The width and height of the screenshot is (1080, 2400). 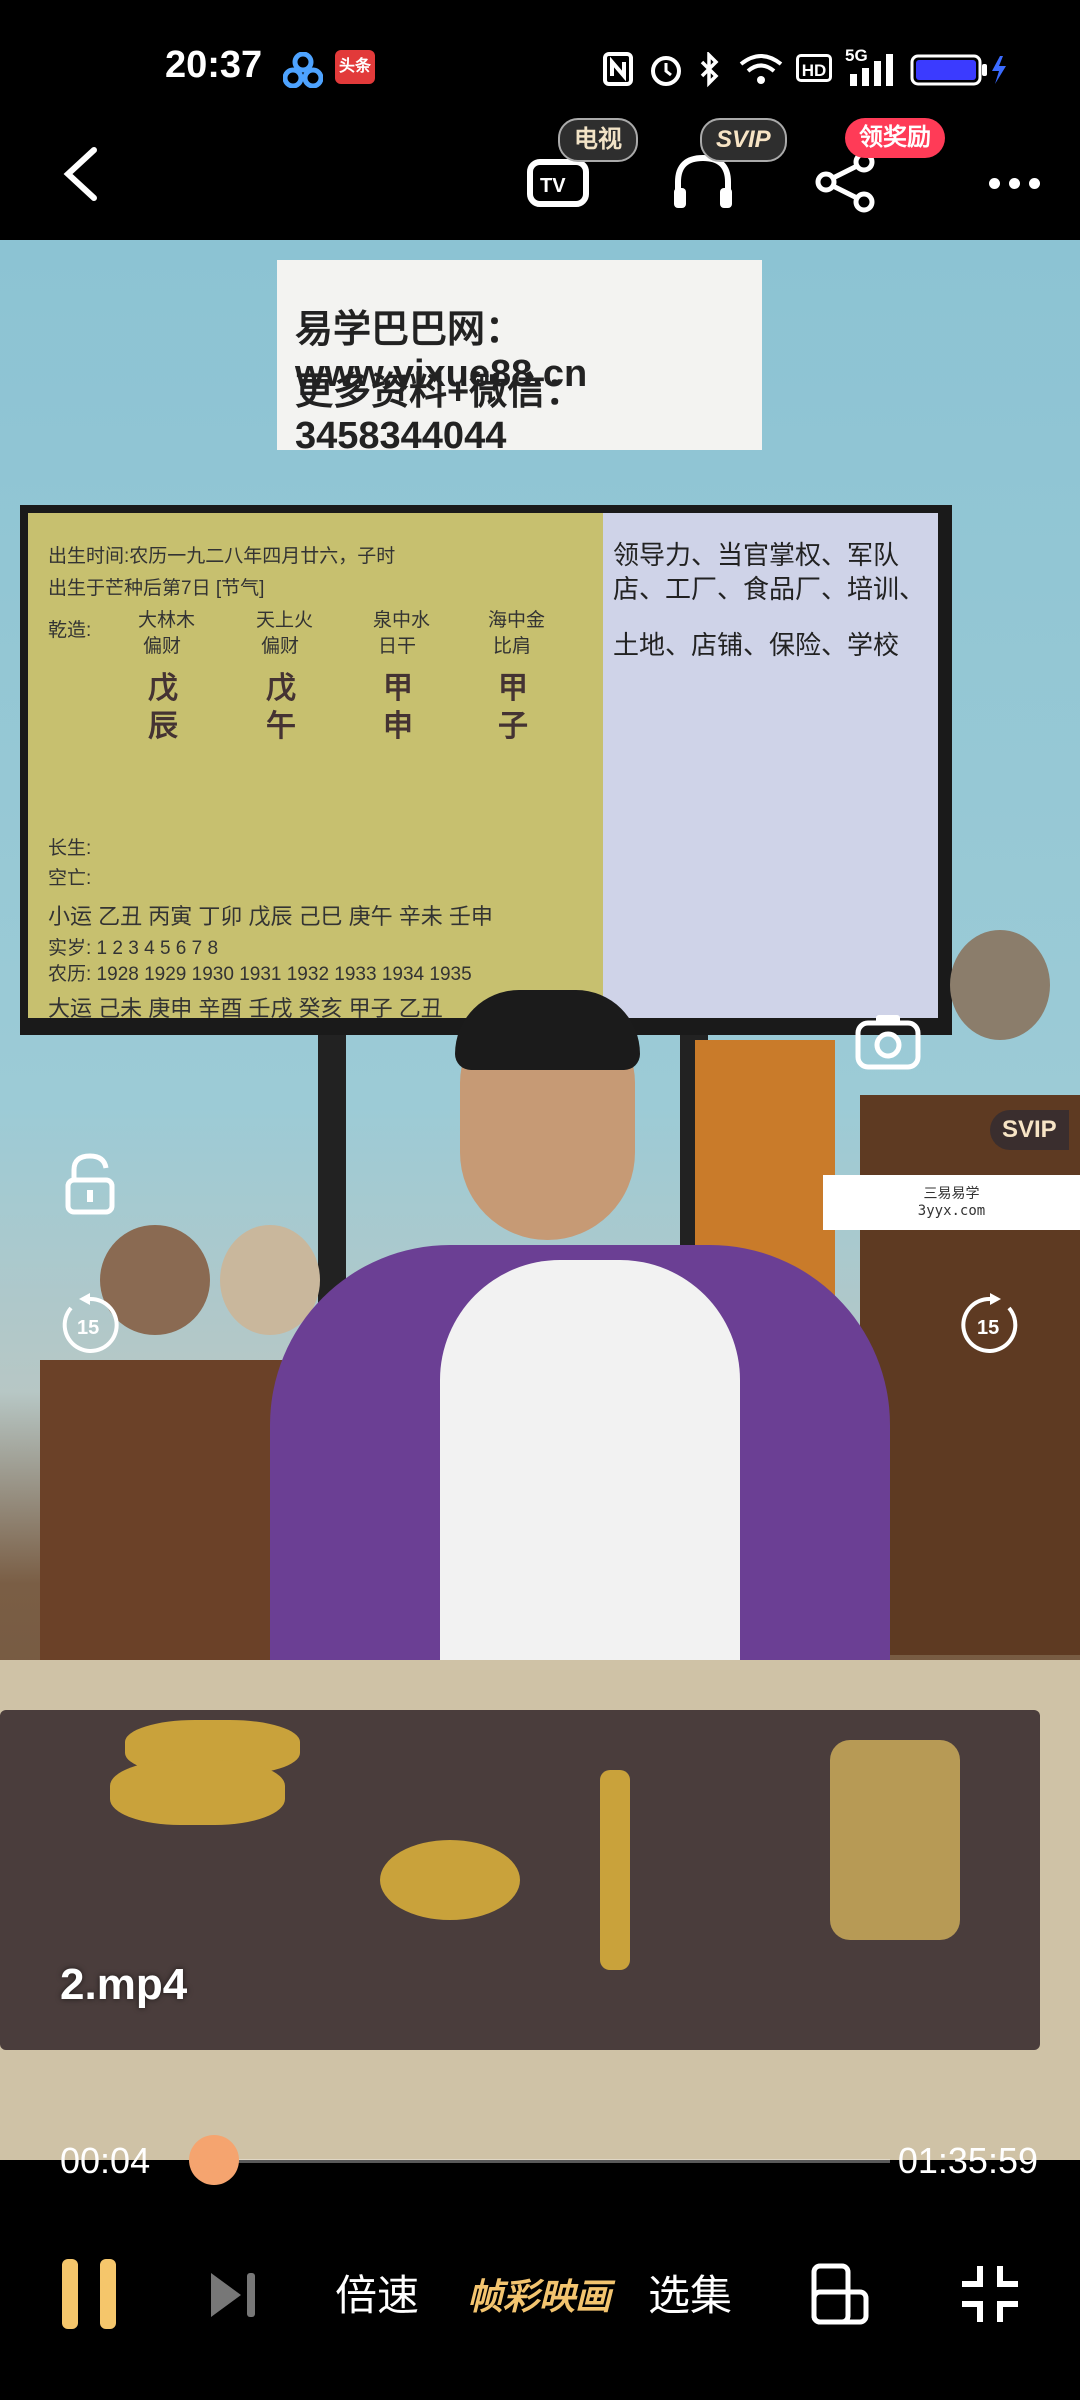 I want to click on branch: 午, so click(x=281, y=726).